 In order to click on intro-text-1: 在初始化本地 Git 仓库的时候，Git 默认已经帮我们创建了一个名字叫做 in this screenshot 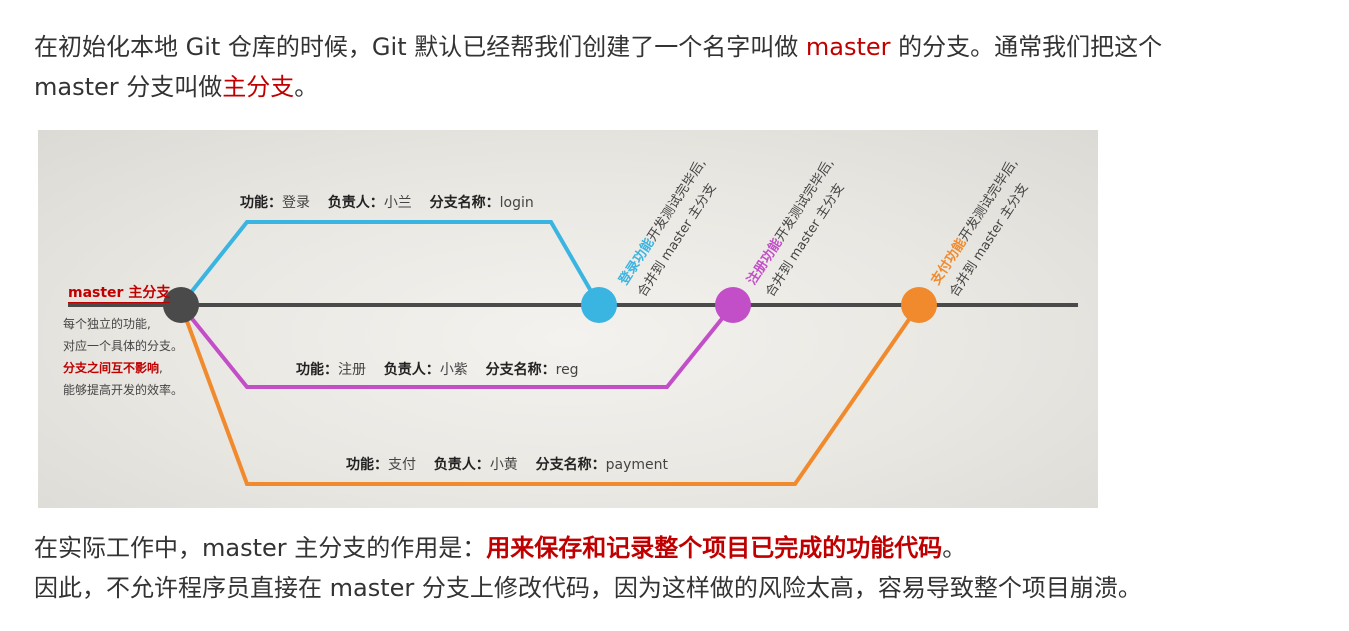, I will do `click(420, 47)`.